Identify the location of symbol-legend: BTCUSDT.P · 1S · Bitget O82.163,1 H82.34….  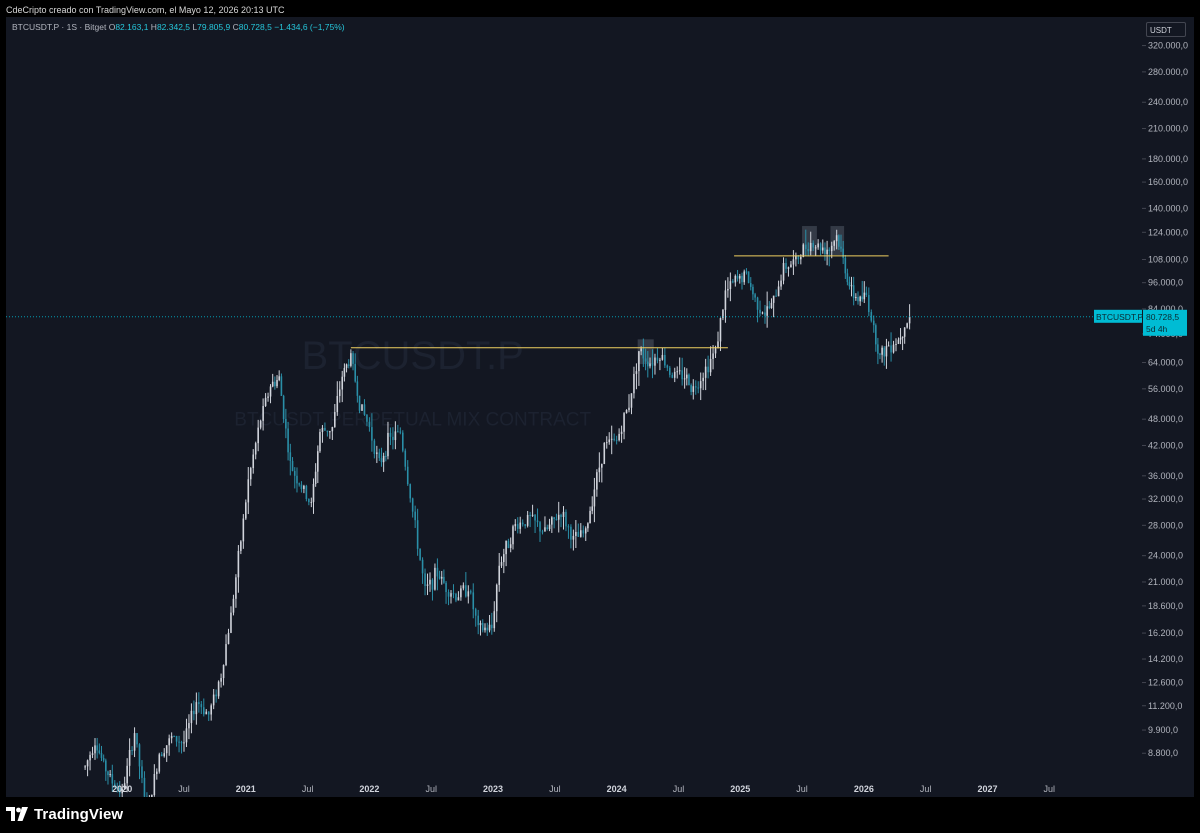
(178, 27).